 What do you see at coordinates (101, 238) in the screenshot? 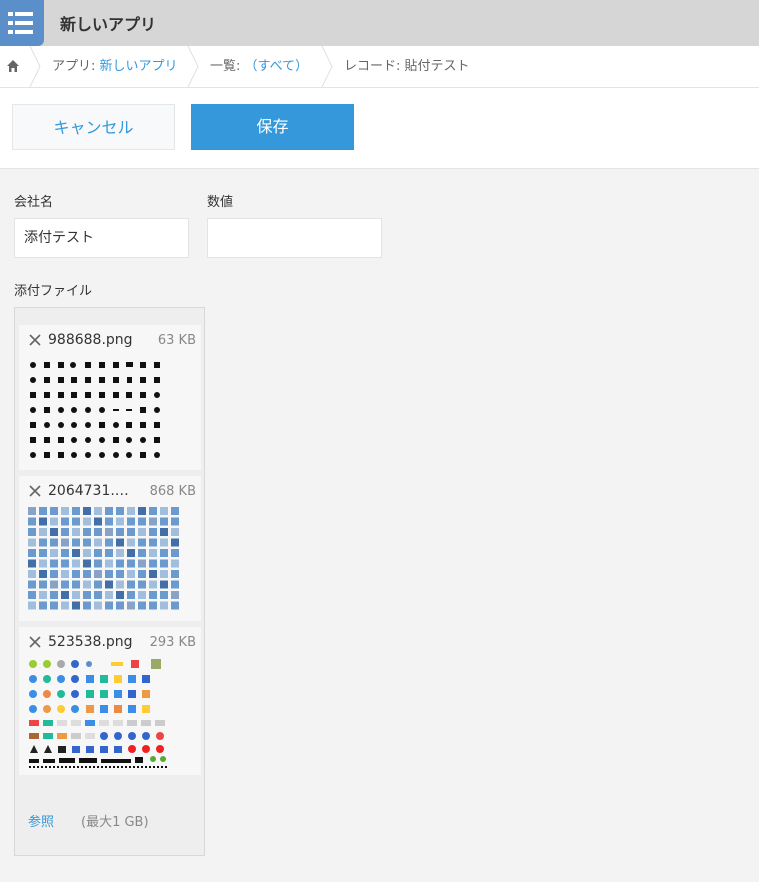
I see `company-input: 添付テスト` at bounding box center [101, 238].